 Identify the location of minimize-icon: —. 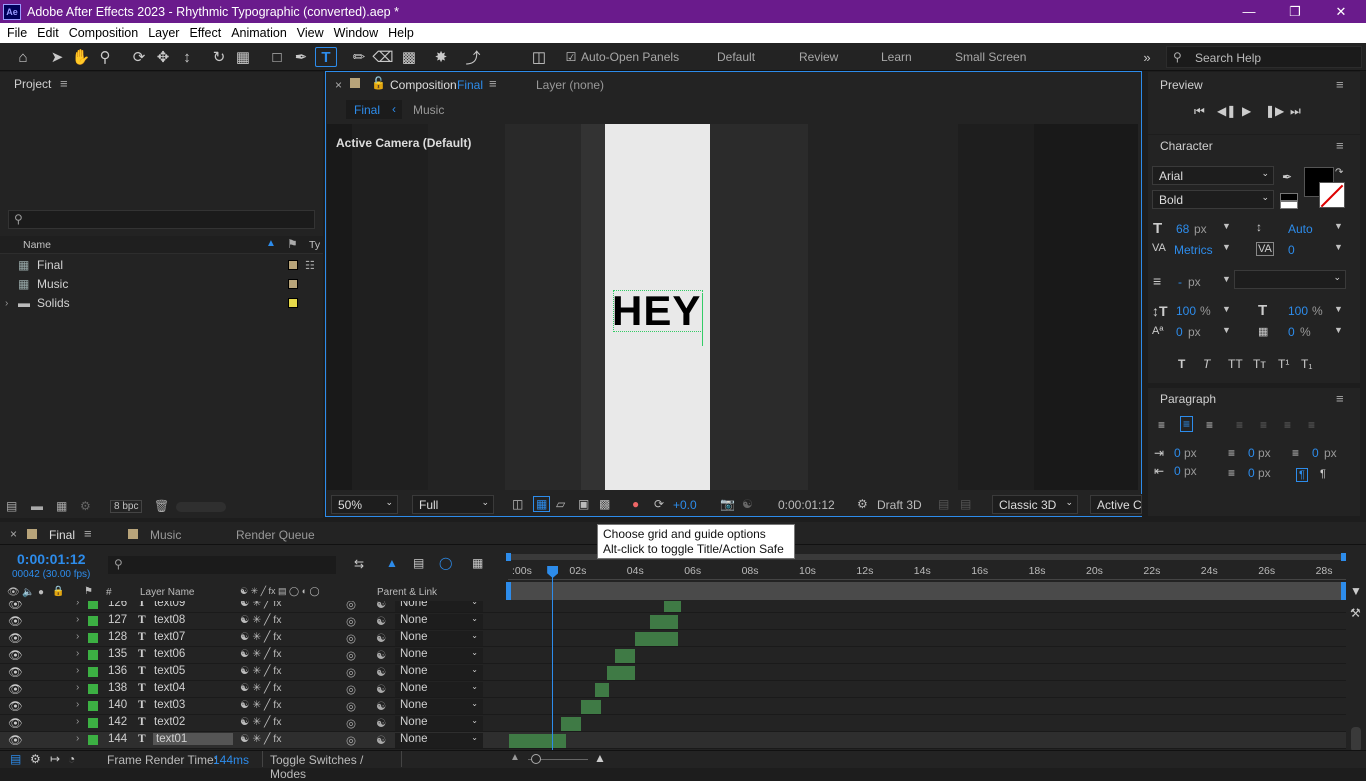
(1249, 11).